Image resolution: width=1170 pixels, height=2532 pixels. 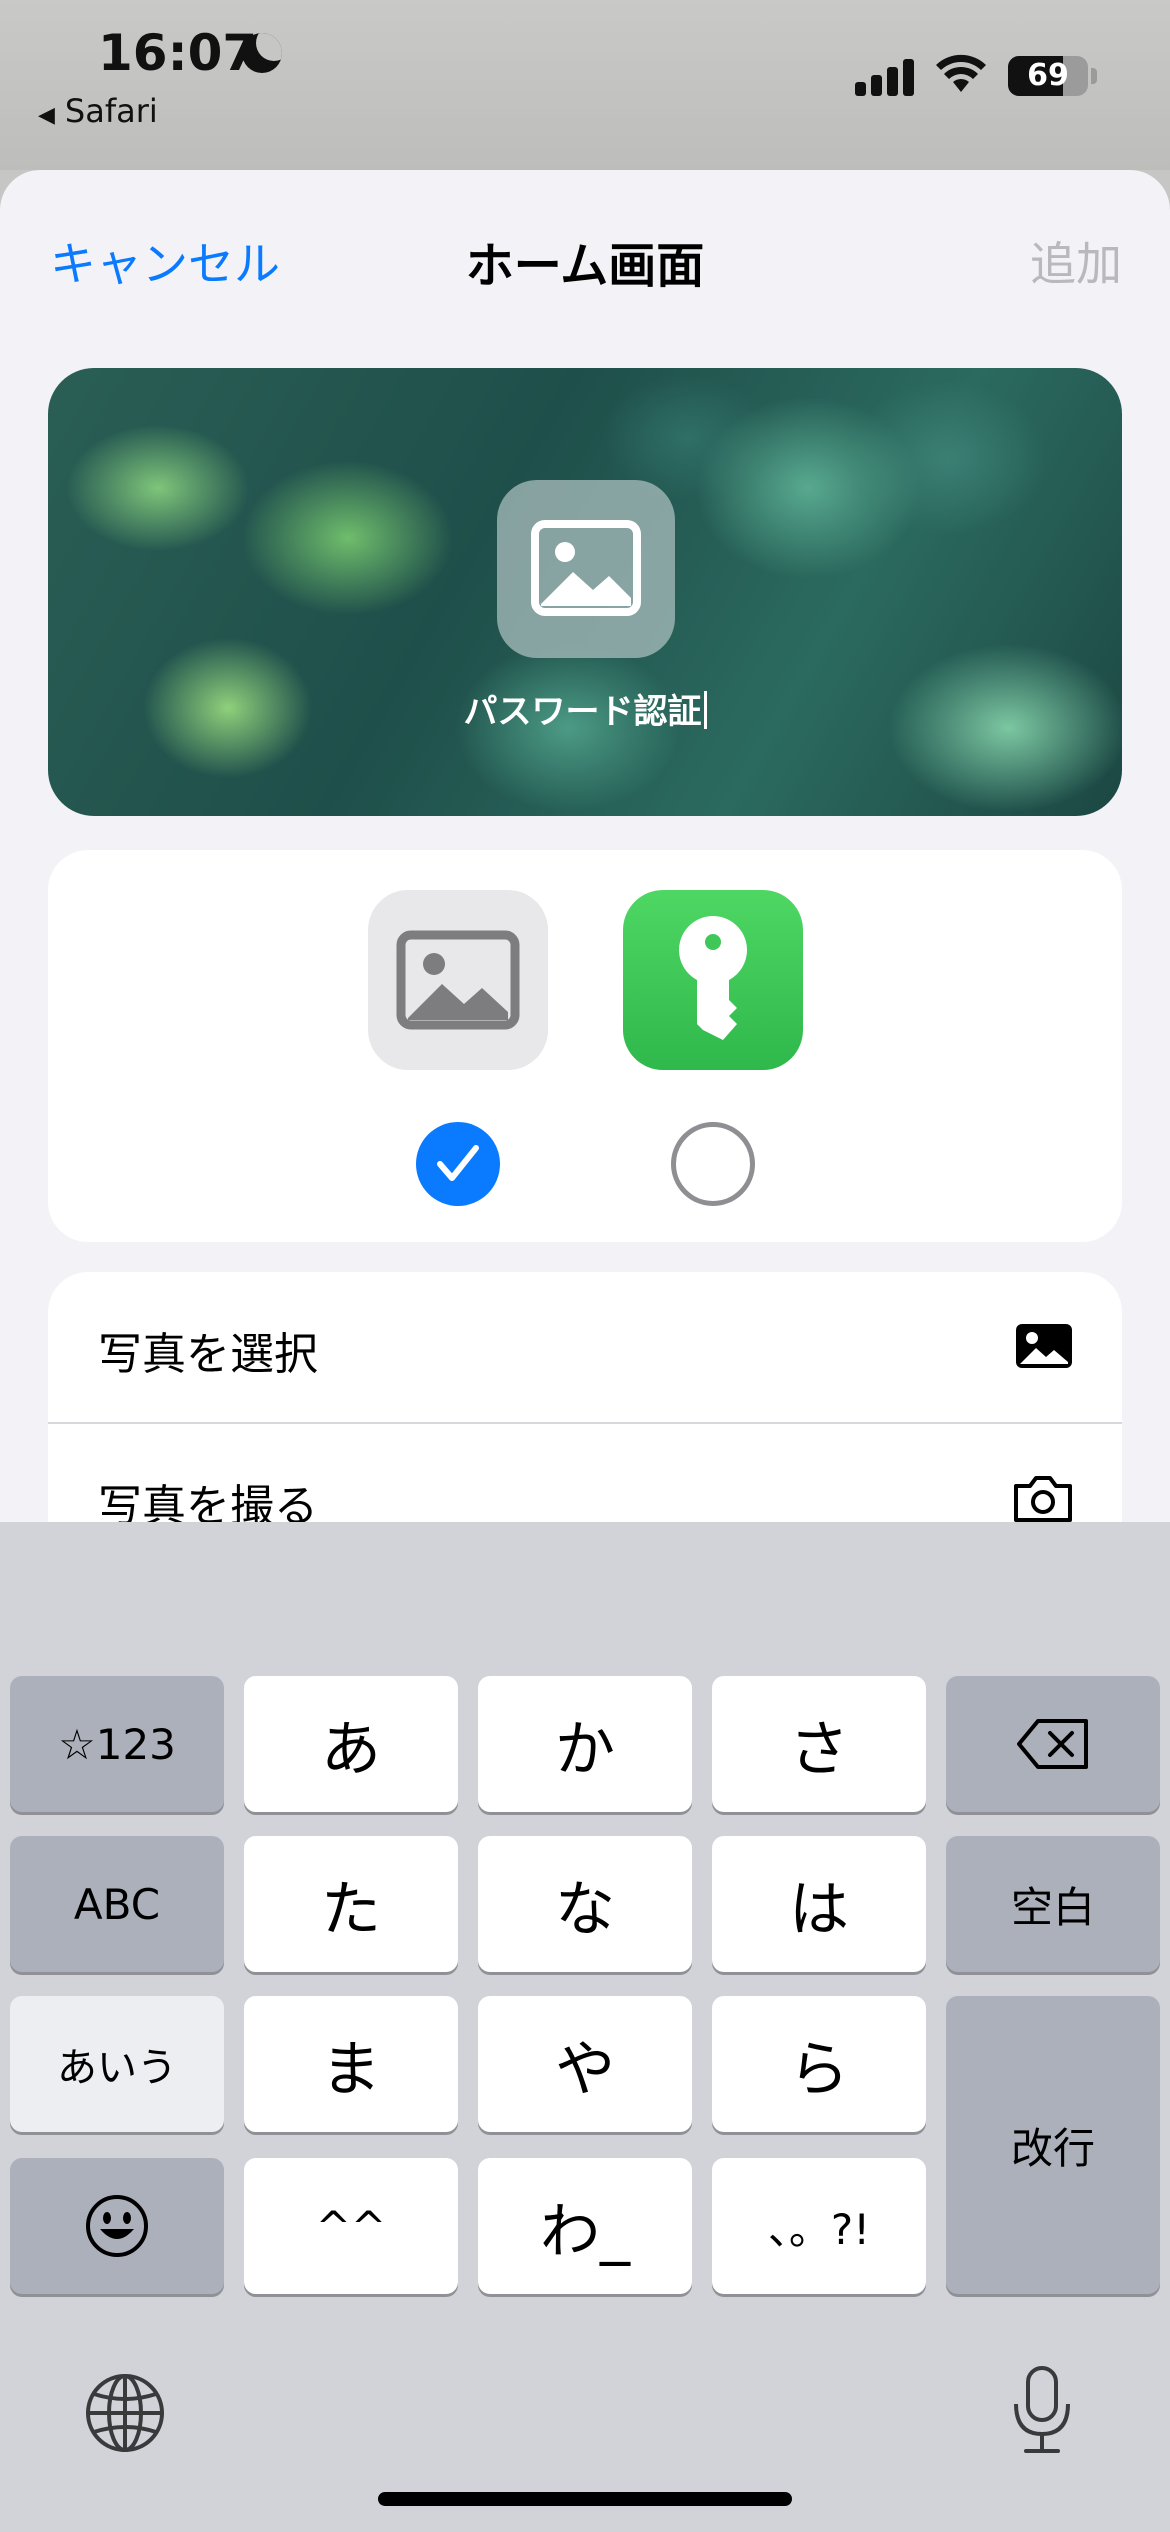 What do you see at coordinates (713, 1164) in the screenshot?
I see `icon-option-key-radio` at bounding box center [713, 1164].